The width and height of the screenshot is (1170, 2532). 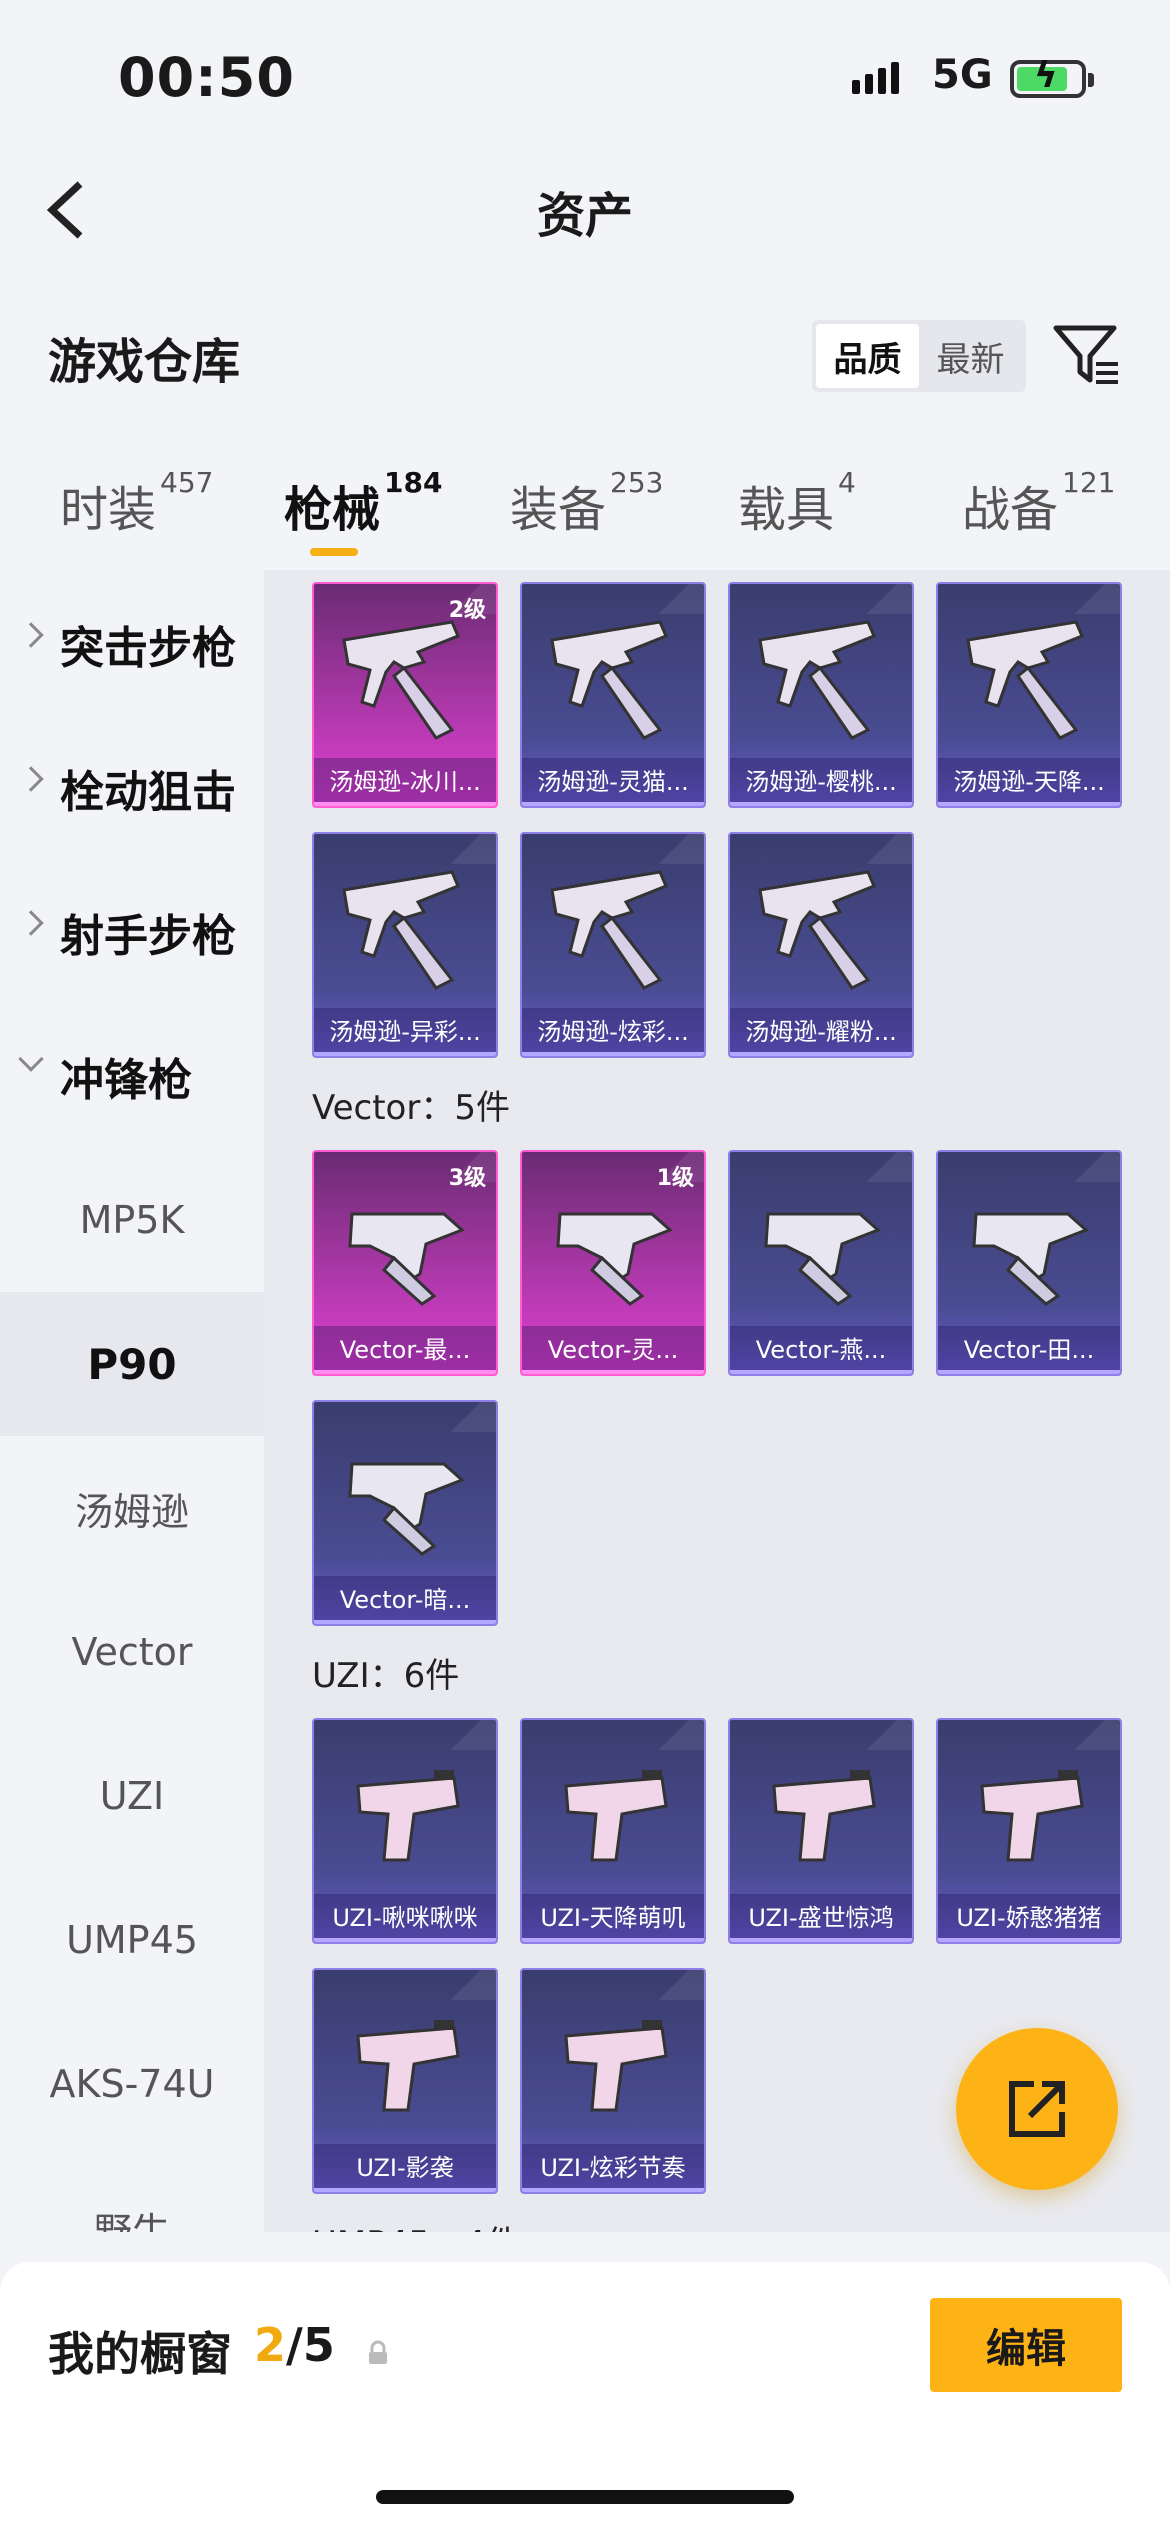 I want to click on edit-button: 编辑, so click(x=1026, y=2345).